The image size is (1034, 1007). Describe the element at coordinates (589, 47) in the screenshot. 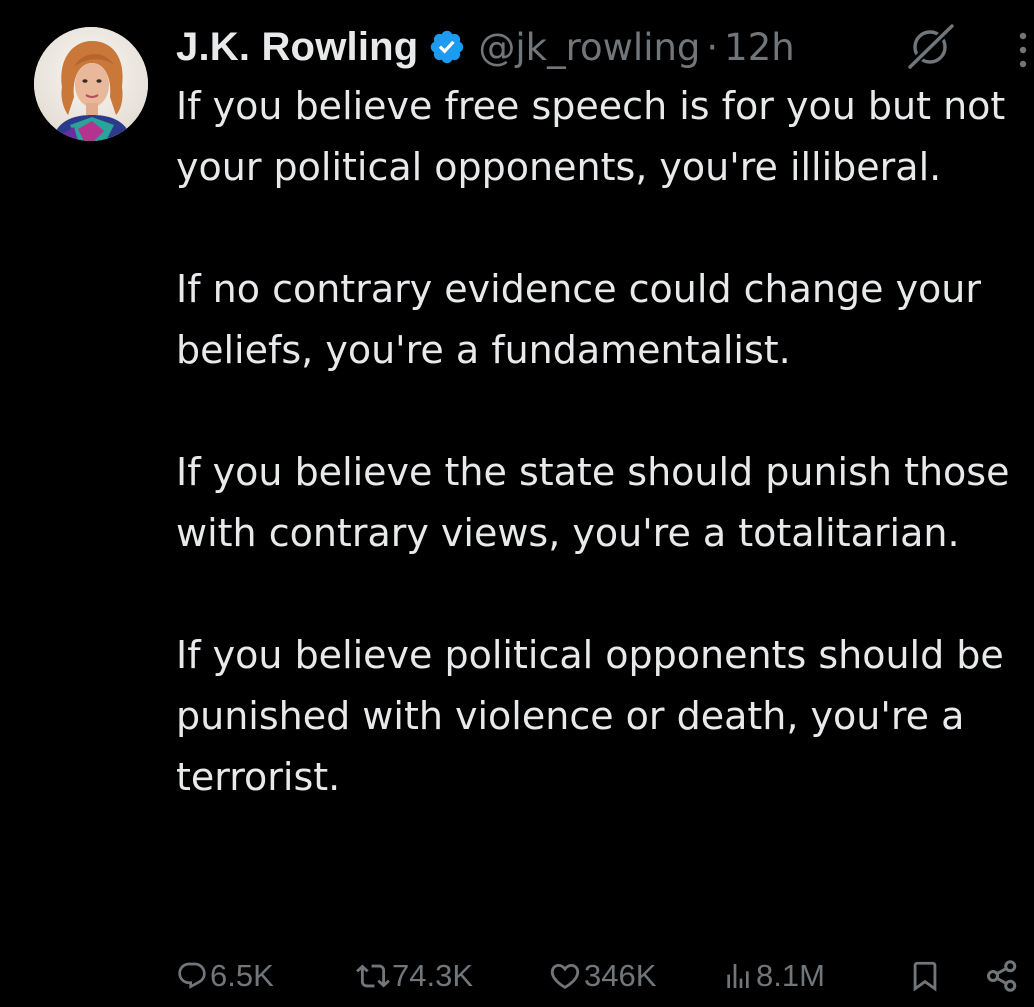

I see `author-handle: @jk_rowling` at that location.